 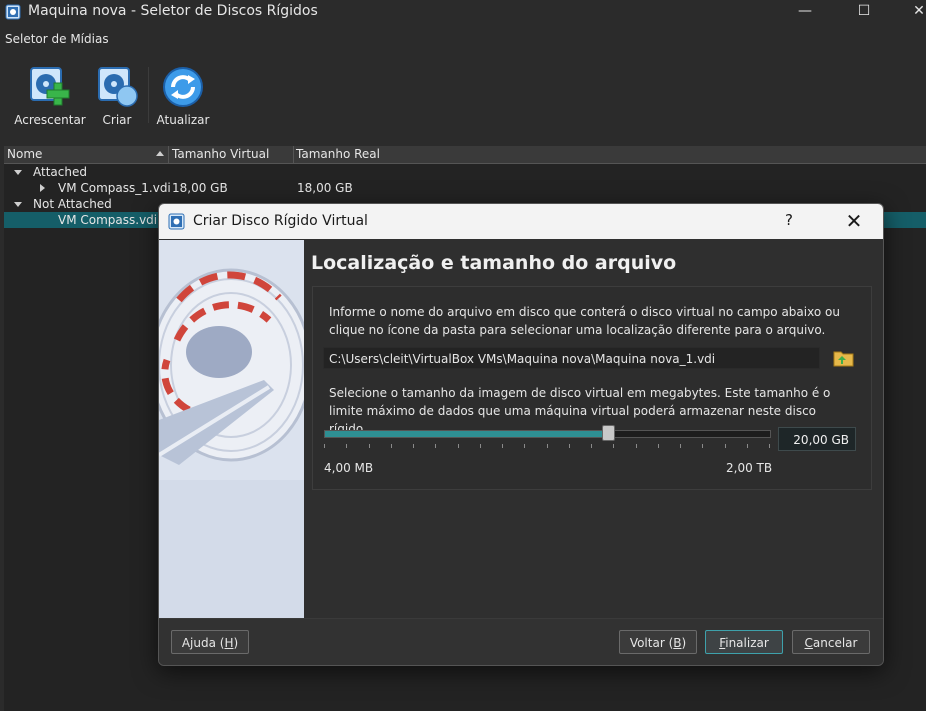 What do you see at coordinates (465, 155) in the screenshot?
I see `tree-header: Nome Tamanho Virtual Tamanho Real` at bounding box center [465, 155].